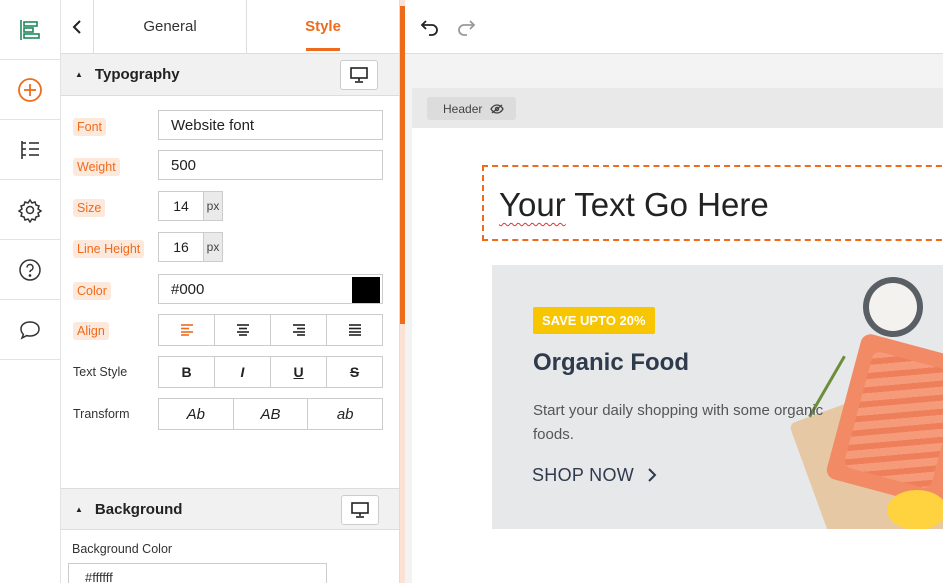  I want to click on tab-general: General, so click(170, 26).